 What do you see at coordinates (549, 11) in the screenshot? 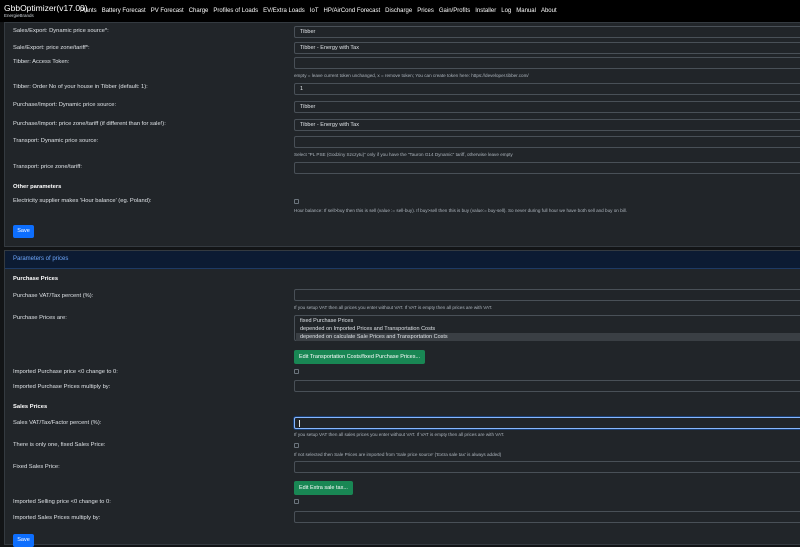
I see `nav-about: About` at bounding box center [549, 11].